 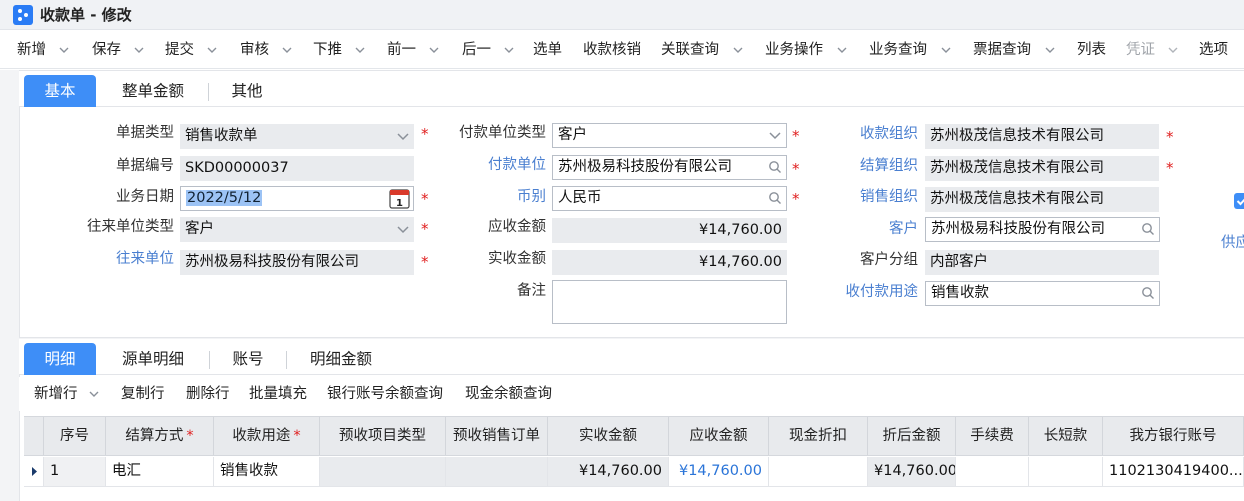 What do you see at coordinates (1002, 50) in the screenshot?
I see `toolbar-item: 票据查询` at bounding box center [1002, 50].